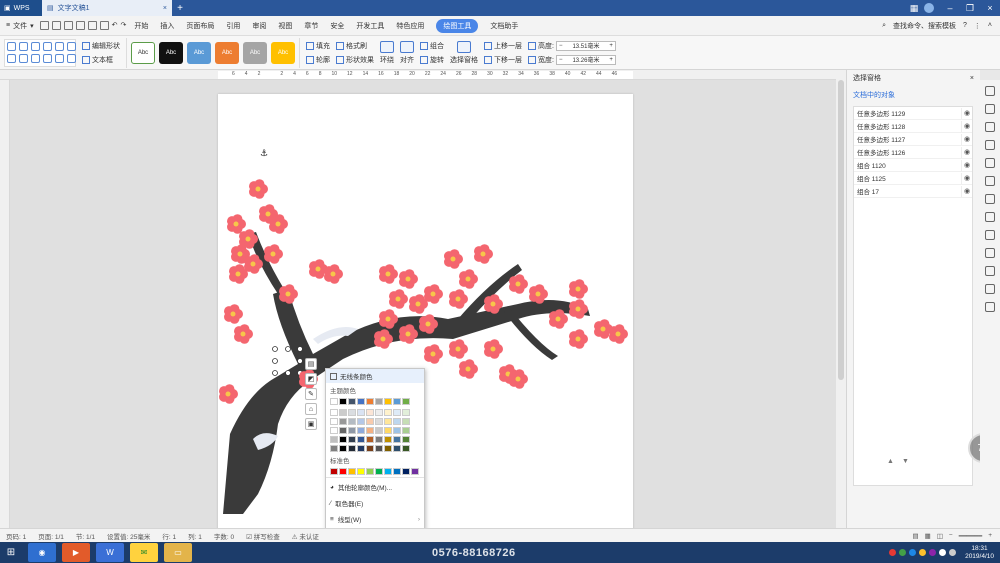  I want to click on user-account, so click(929, 8).